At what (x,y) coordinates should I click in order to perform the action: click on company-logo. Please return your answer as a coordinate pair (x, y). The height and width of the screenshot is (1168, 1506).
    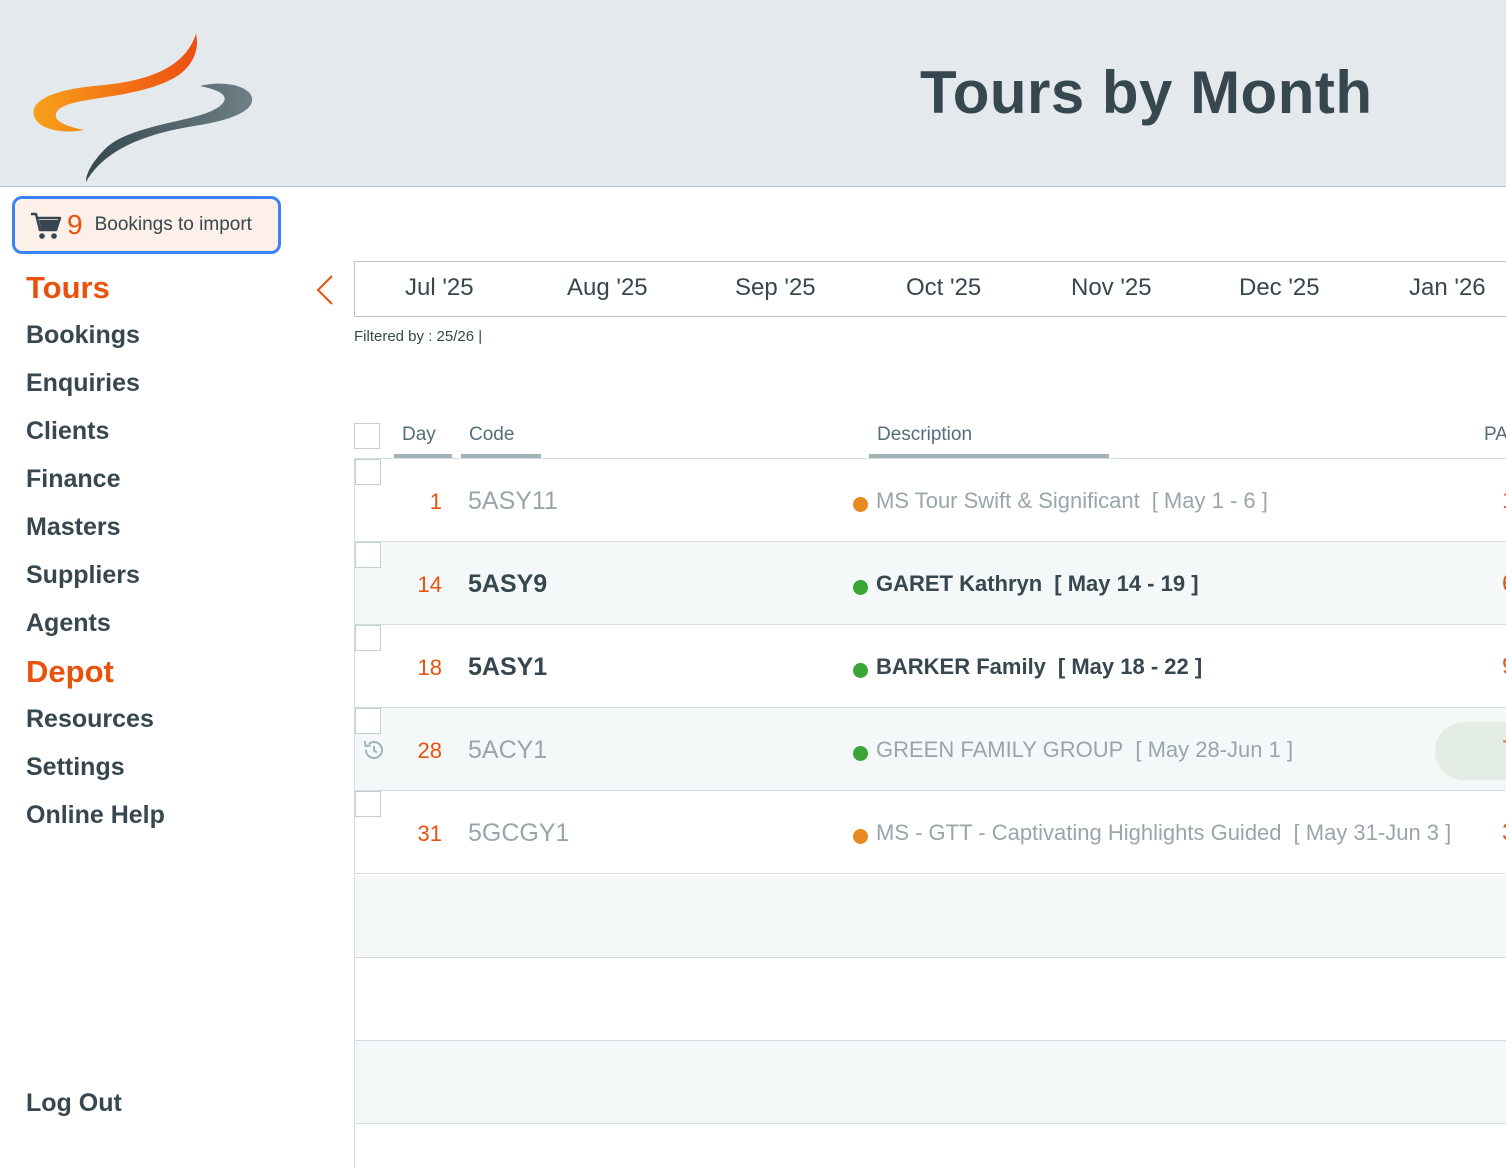
    Looking at the image, I should click on (143, 108).